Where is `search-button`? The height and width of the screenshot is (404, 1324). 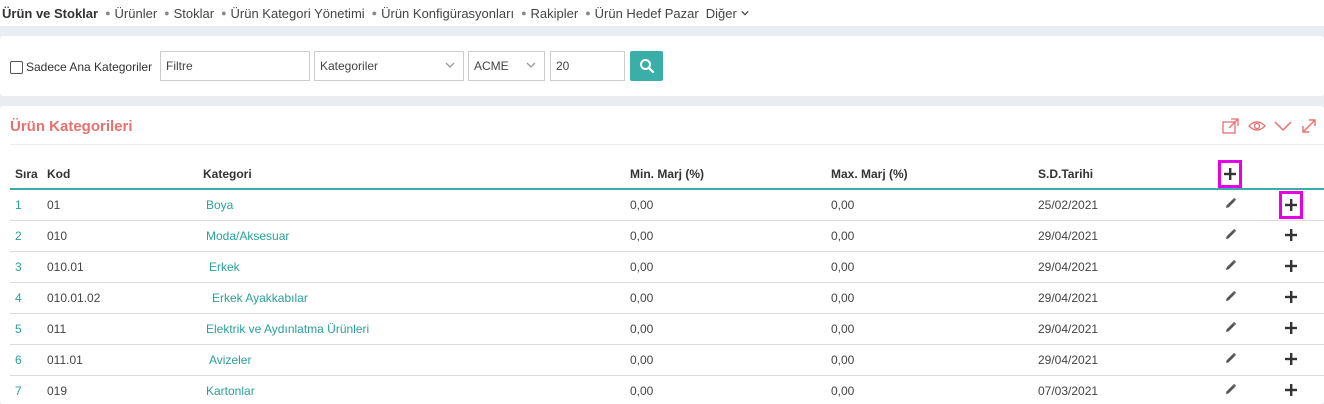
search-button is located at coordinates (646, 66).